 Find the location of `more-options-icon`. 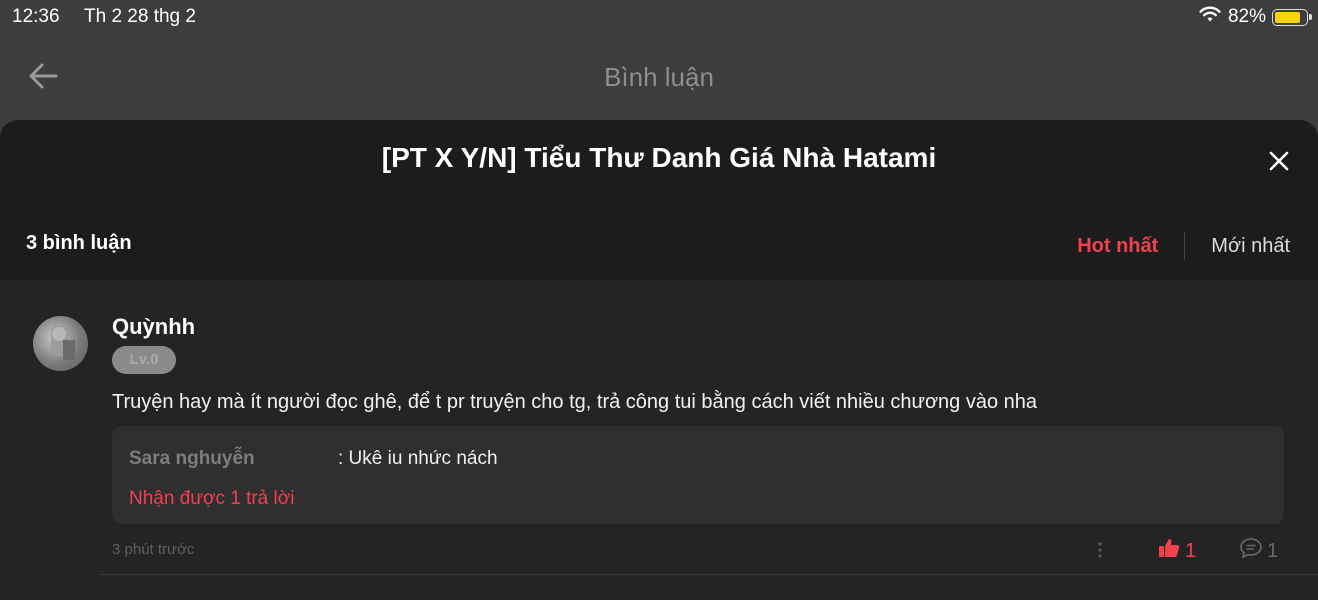

more-options-icon is located at coordinates (1100, 550).